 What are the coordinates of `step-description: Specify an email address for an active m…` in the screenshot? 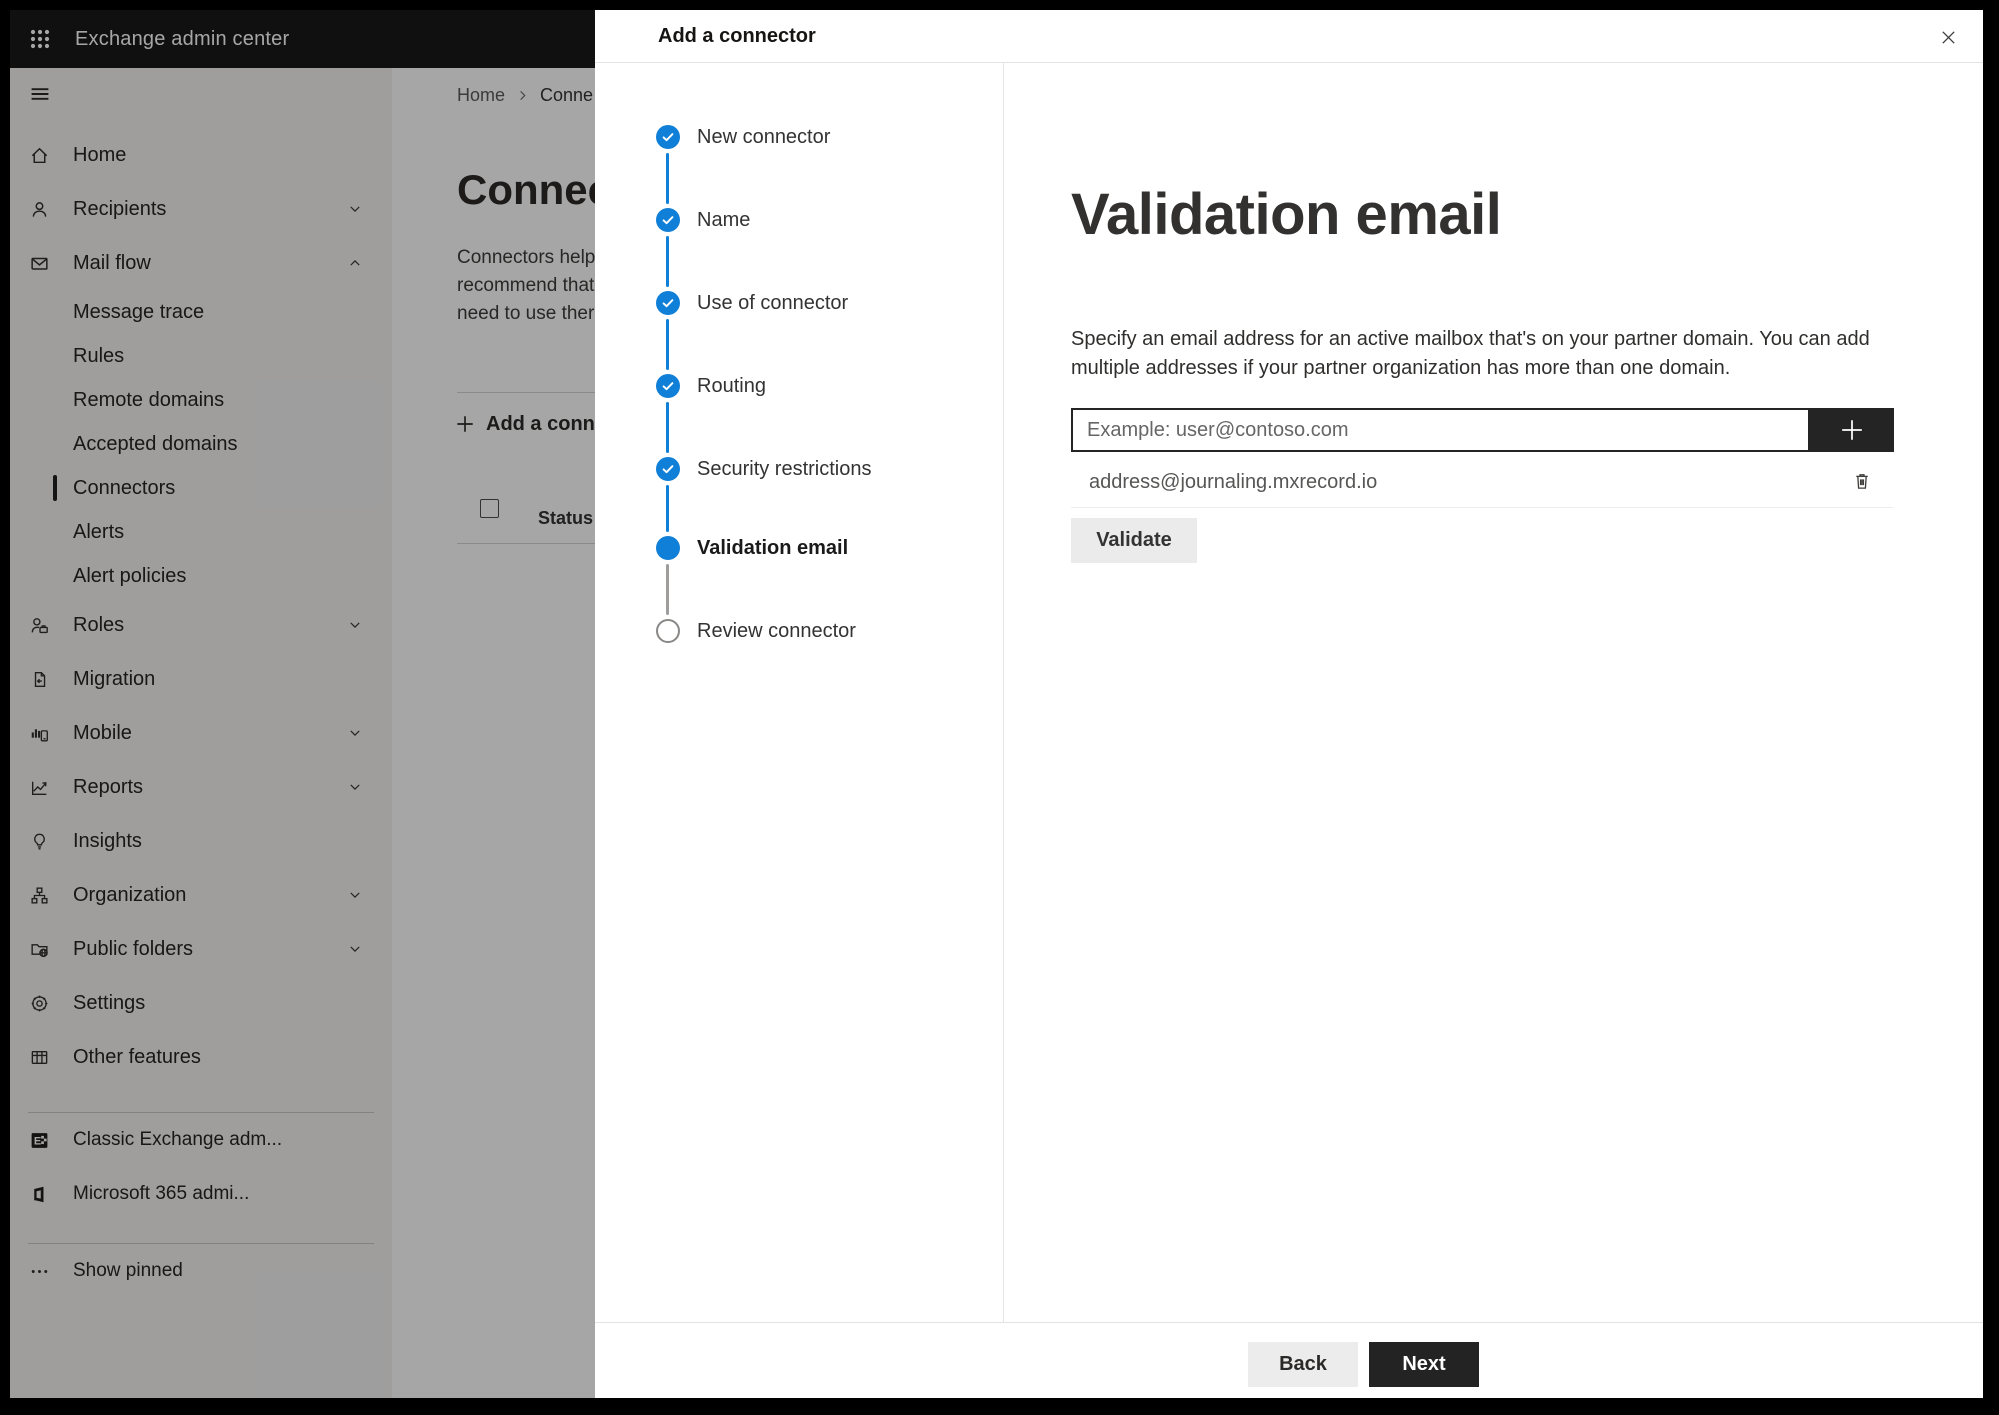 It's located at (1470, 354).